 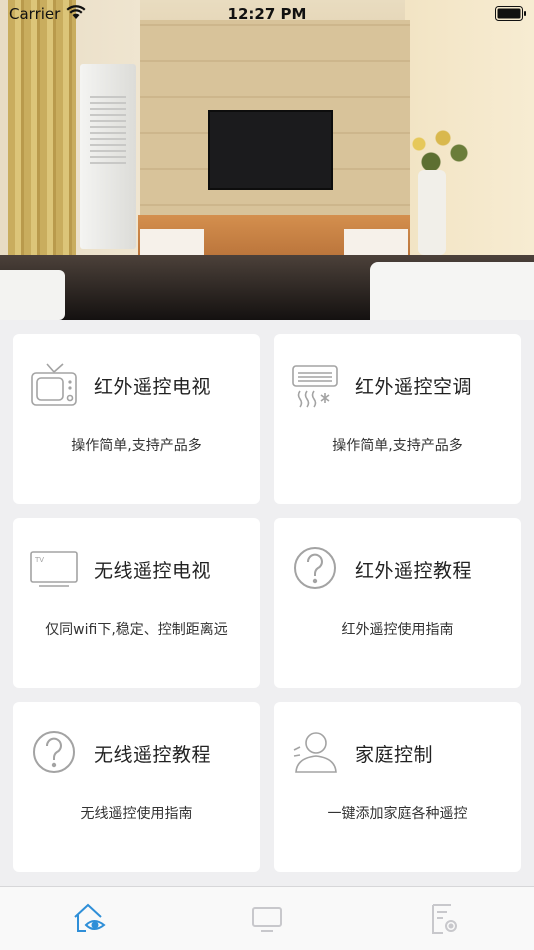 I want to click on battery-icon, so click(x=510, y=13).